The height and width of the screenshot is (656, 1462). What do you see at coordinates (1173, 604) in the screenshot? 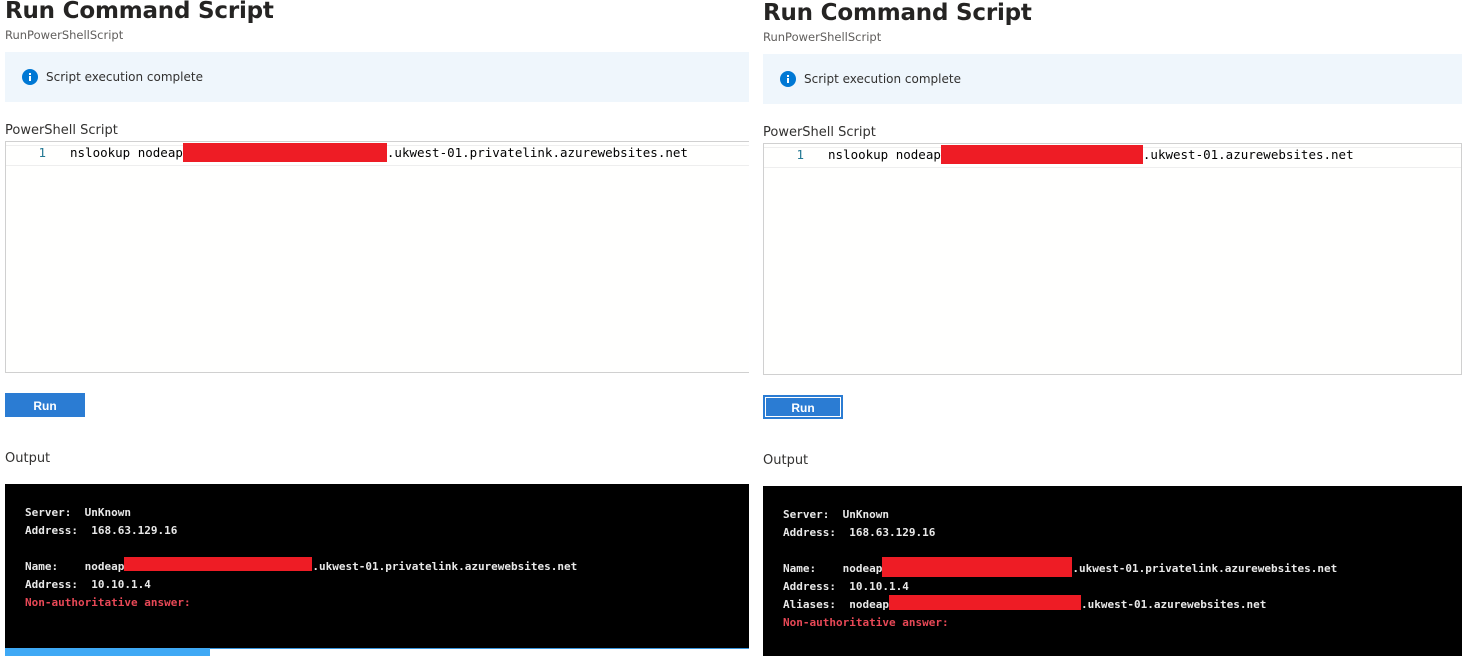
I see `output-value: .ukwest-01.azurewebsites.net` at bounding box center [1173, 604].